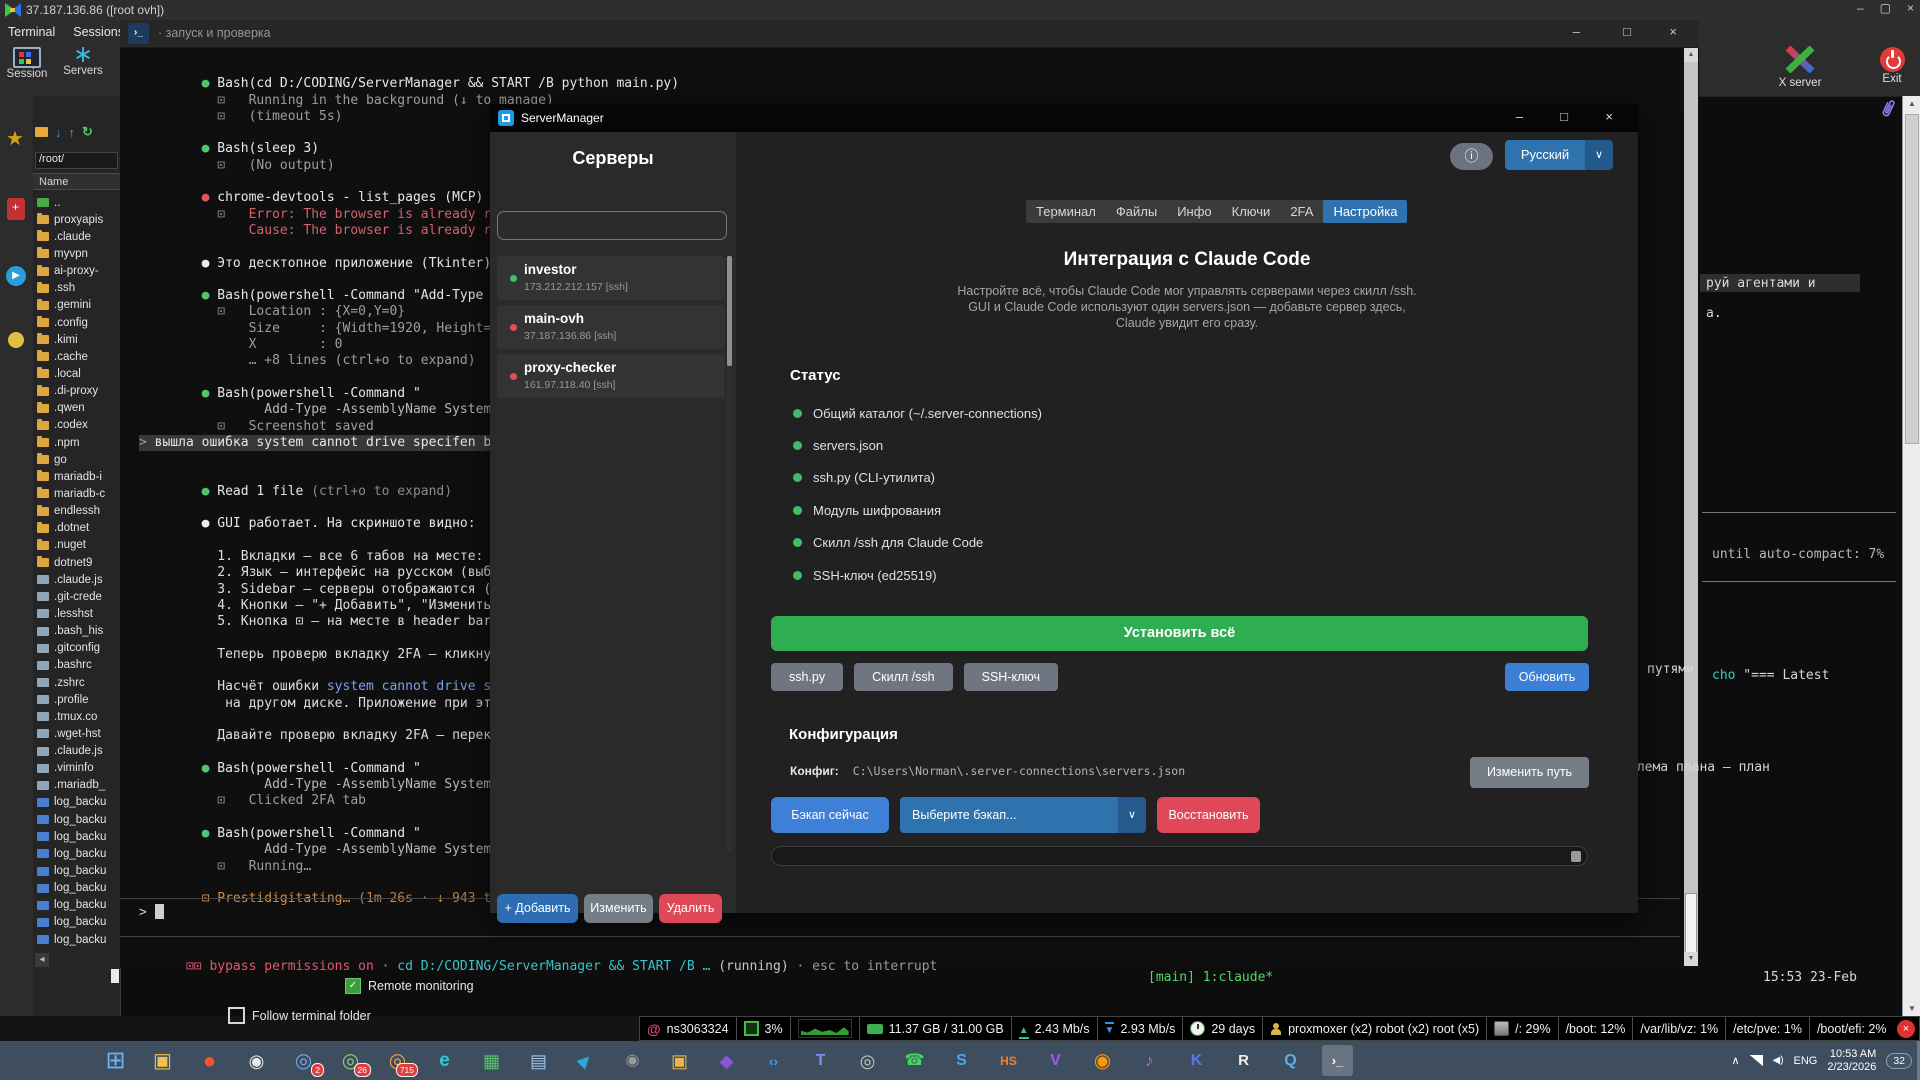 Image resolution: width=1920 pixels, height=1080 pixels. Describe the element at coordinates (76, 202) in the screenshot. I see `file-row: ..` at that location.